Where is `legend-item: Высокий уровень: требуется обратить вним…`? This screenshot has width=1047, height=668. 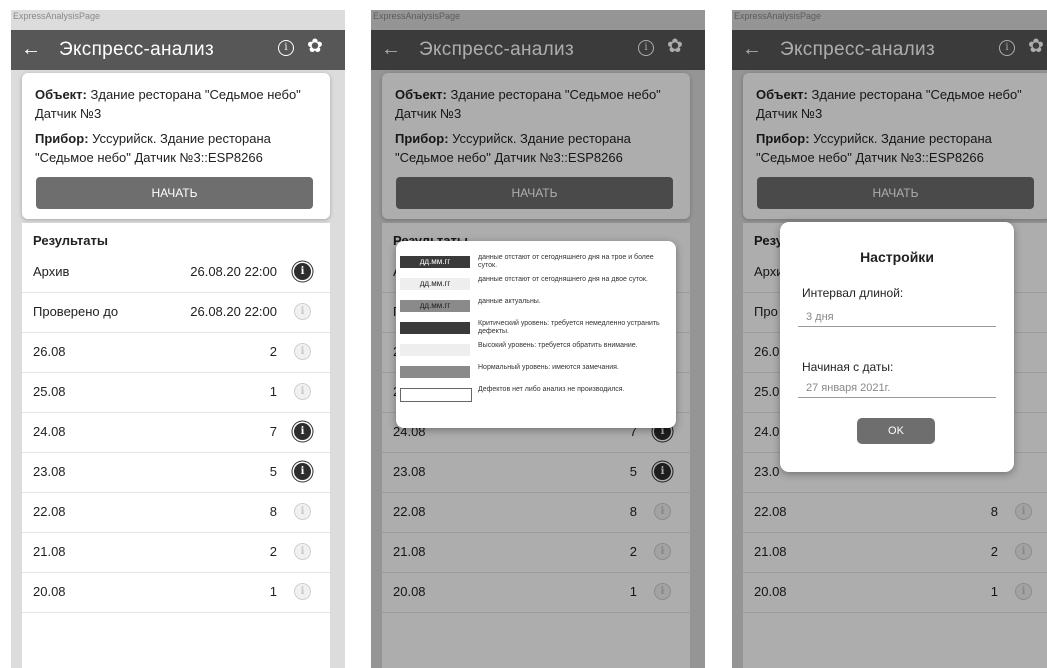 legend-item: Высокий уровень: требуется обратить вним… is located at coordinates (536, 351).